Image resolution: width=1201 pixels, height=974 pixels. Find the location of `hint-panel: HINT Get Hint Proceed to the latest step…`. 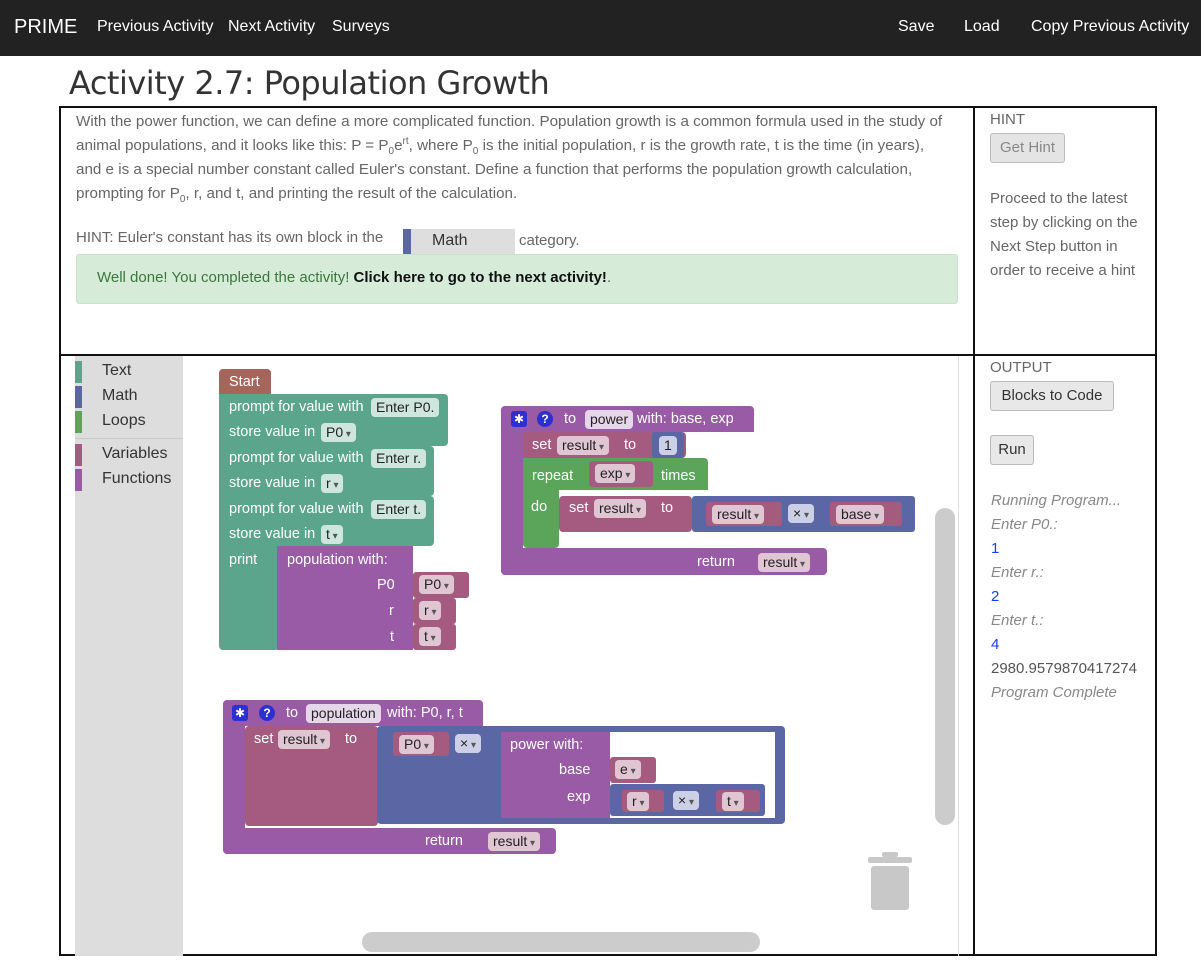

hint-panel: HINT Get Hint Proceed to the latest step… is located at coordinates (1065, 231).